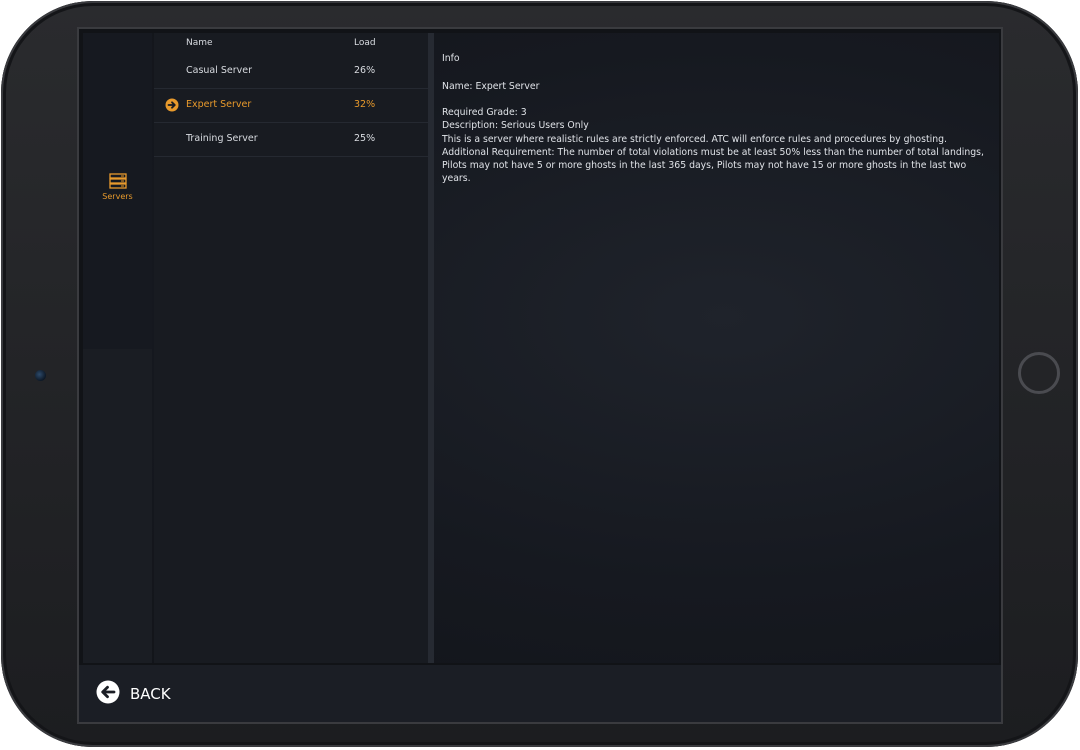  What do you see at coordinates (540, 693) in the screenshot?
I see `bottom-bar: BACK` at bounding box center [540, 693].